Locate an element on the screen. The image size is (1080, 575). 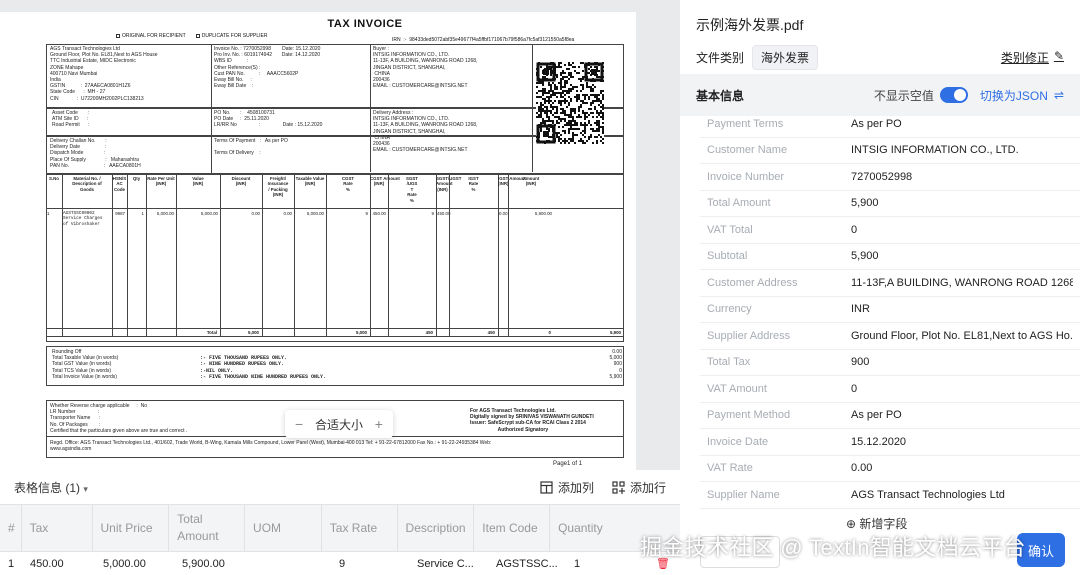
category-correct-button: 类别修正 ✎ is located at coordinates (1032, 57).